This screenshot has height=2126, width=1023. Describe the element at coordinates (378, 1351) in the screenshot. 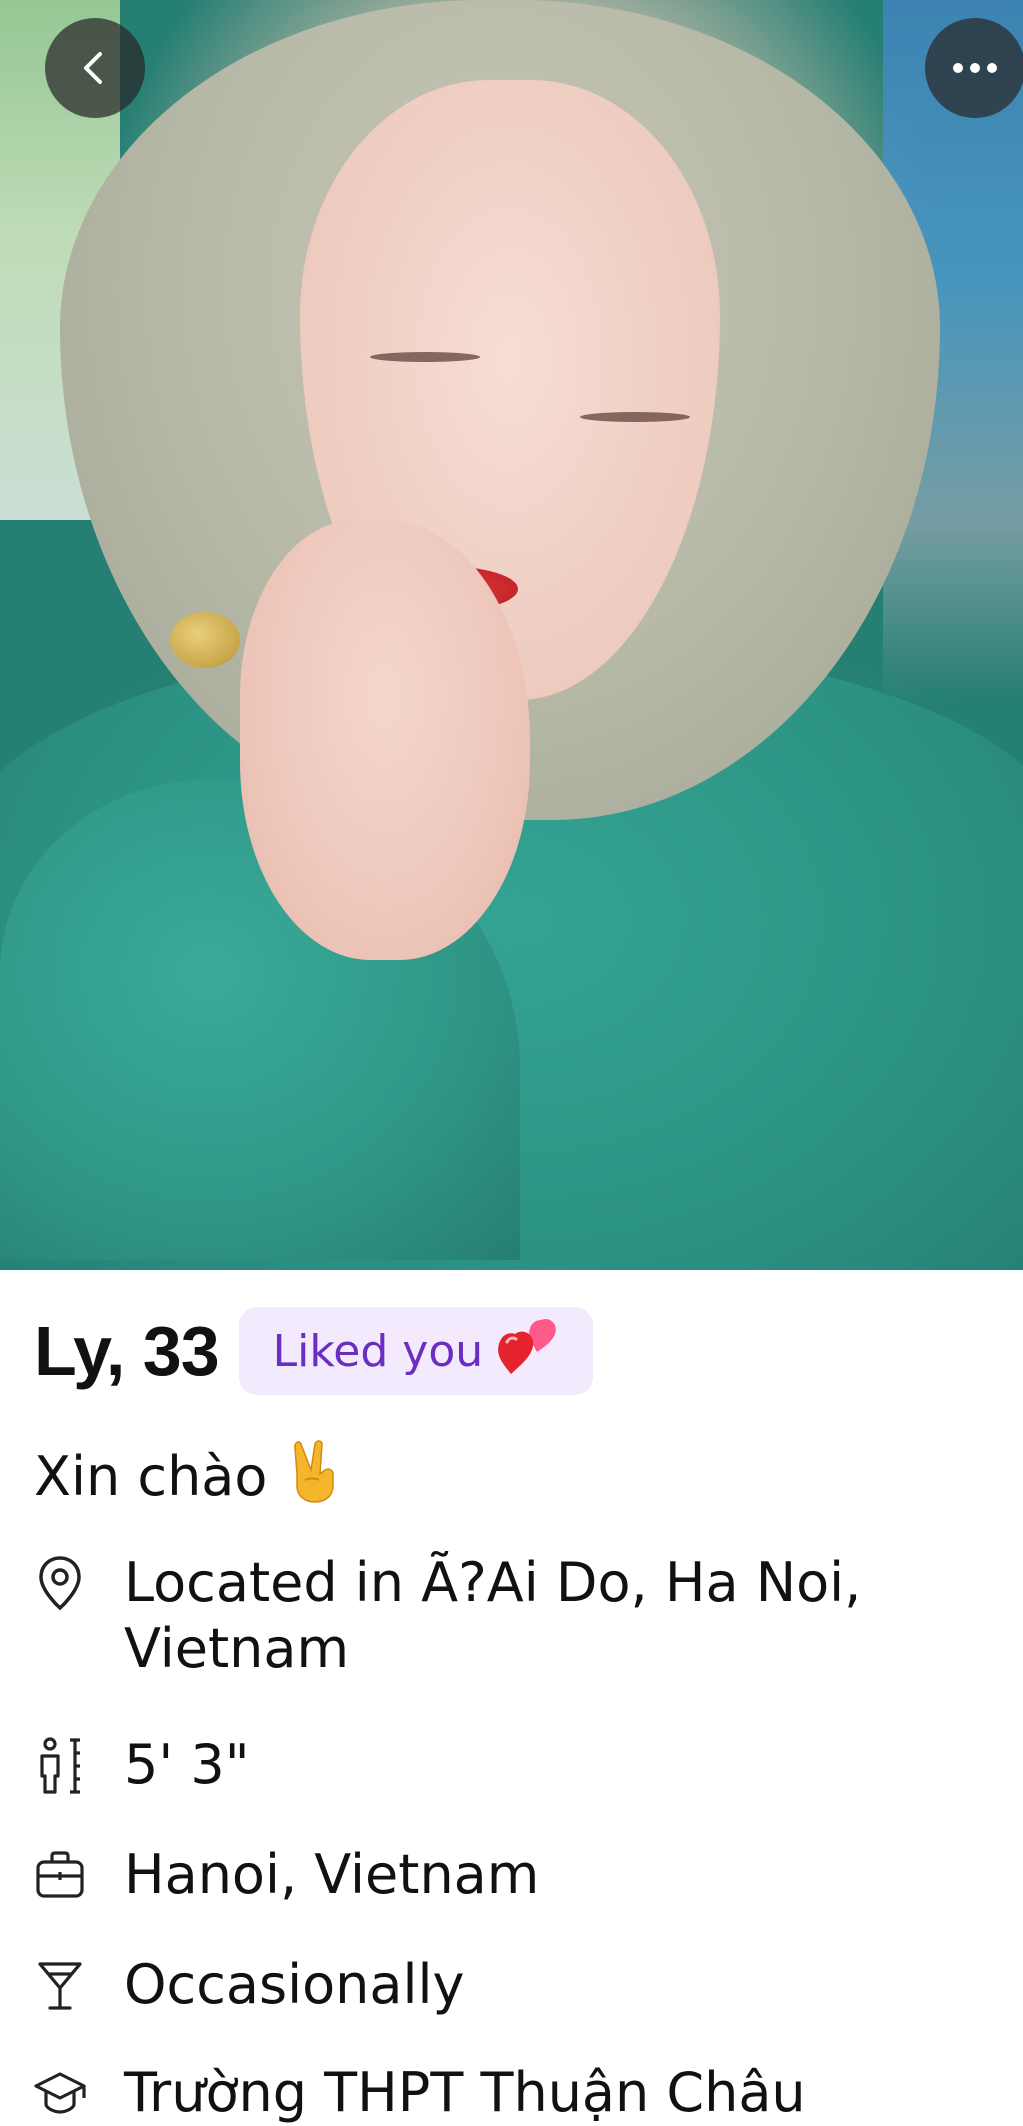

I see `liked-you-label: Liked you` at that location.